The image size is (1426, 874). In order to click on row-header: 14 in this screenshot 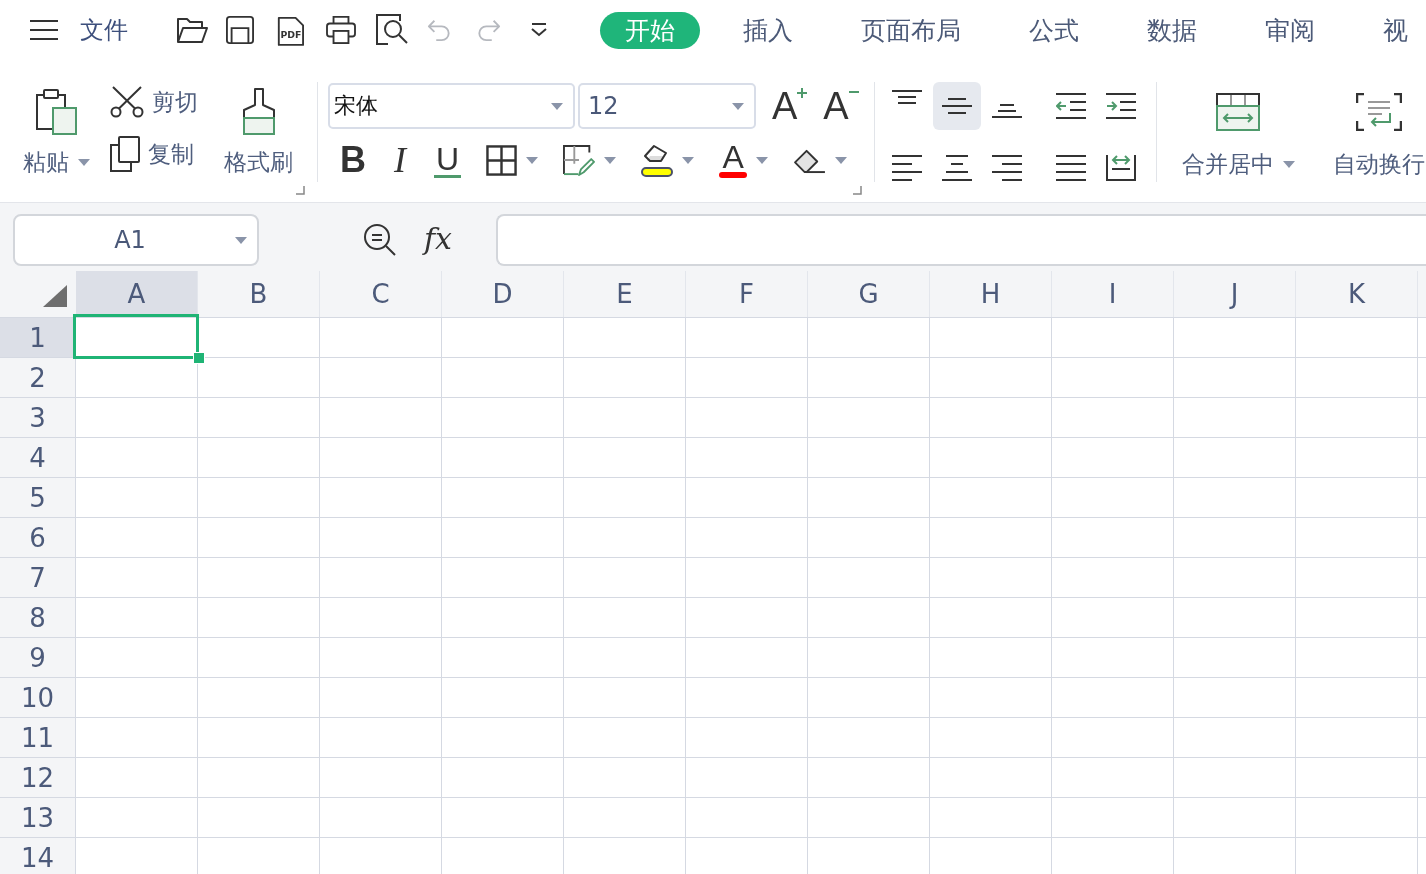, I will do `click(38, 856)`.